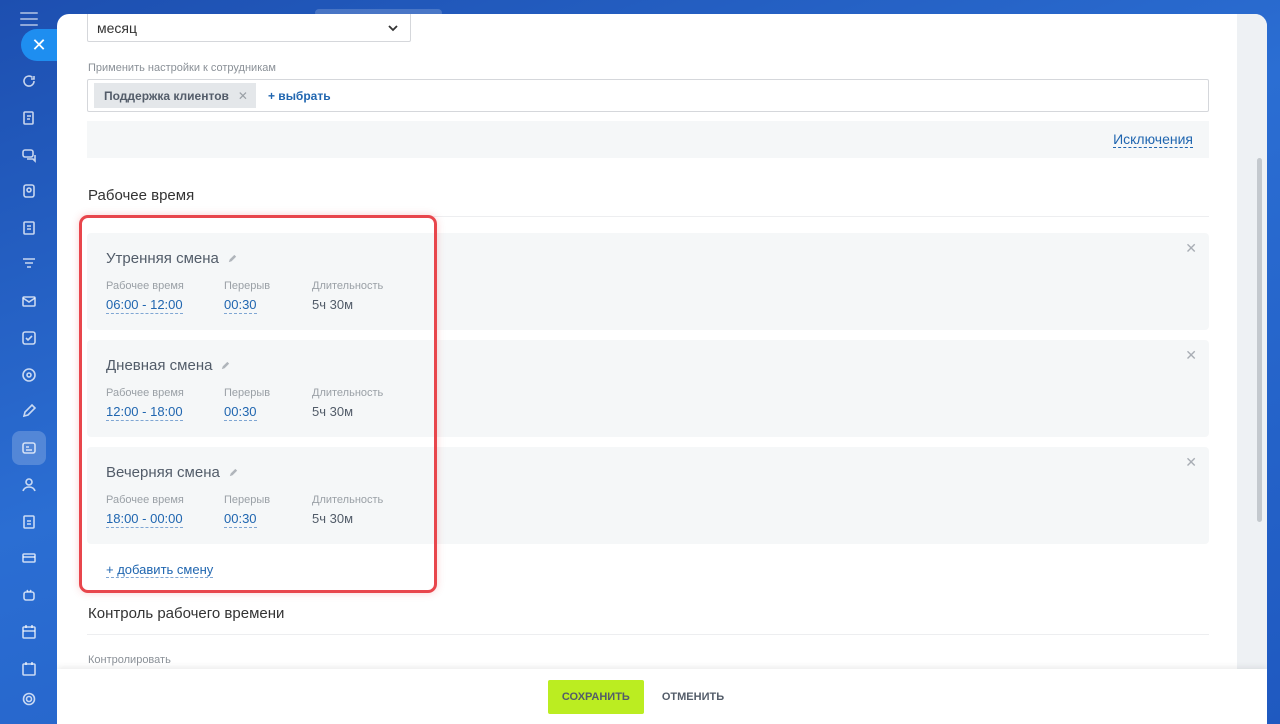  I want to click on edit-doc-icon, so click(29, 118).